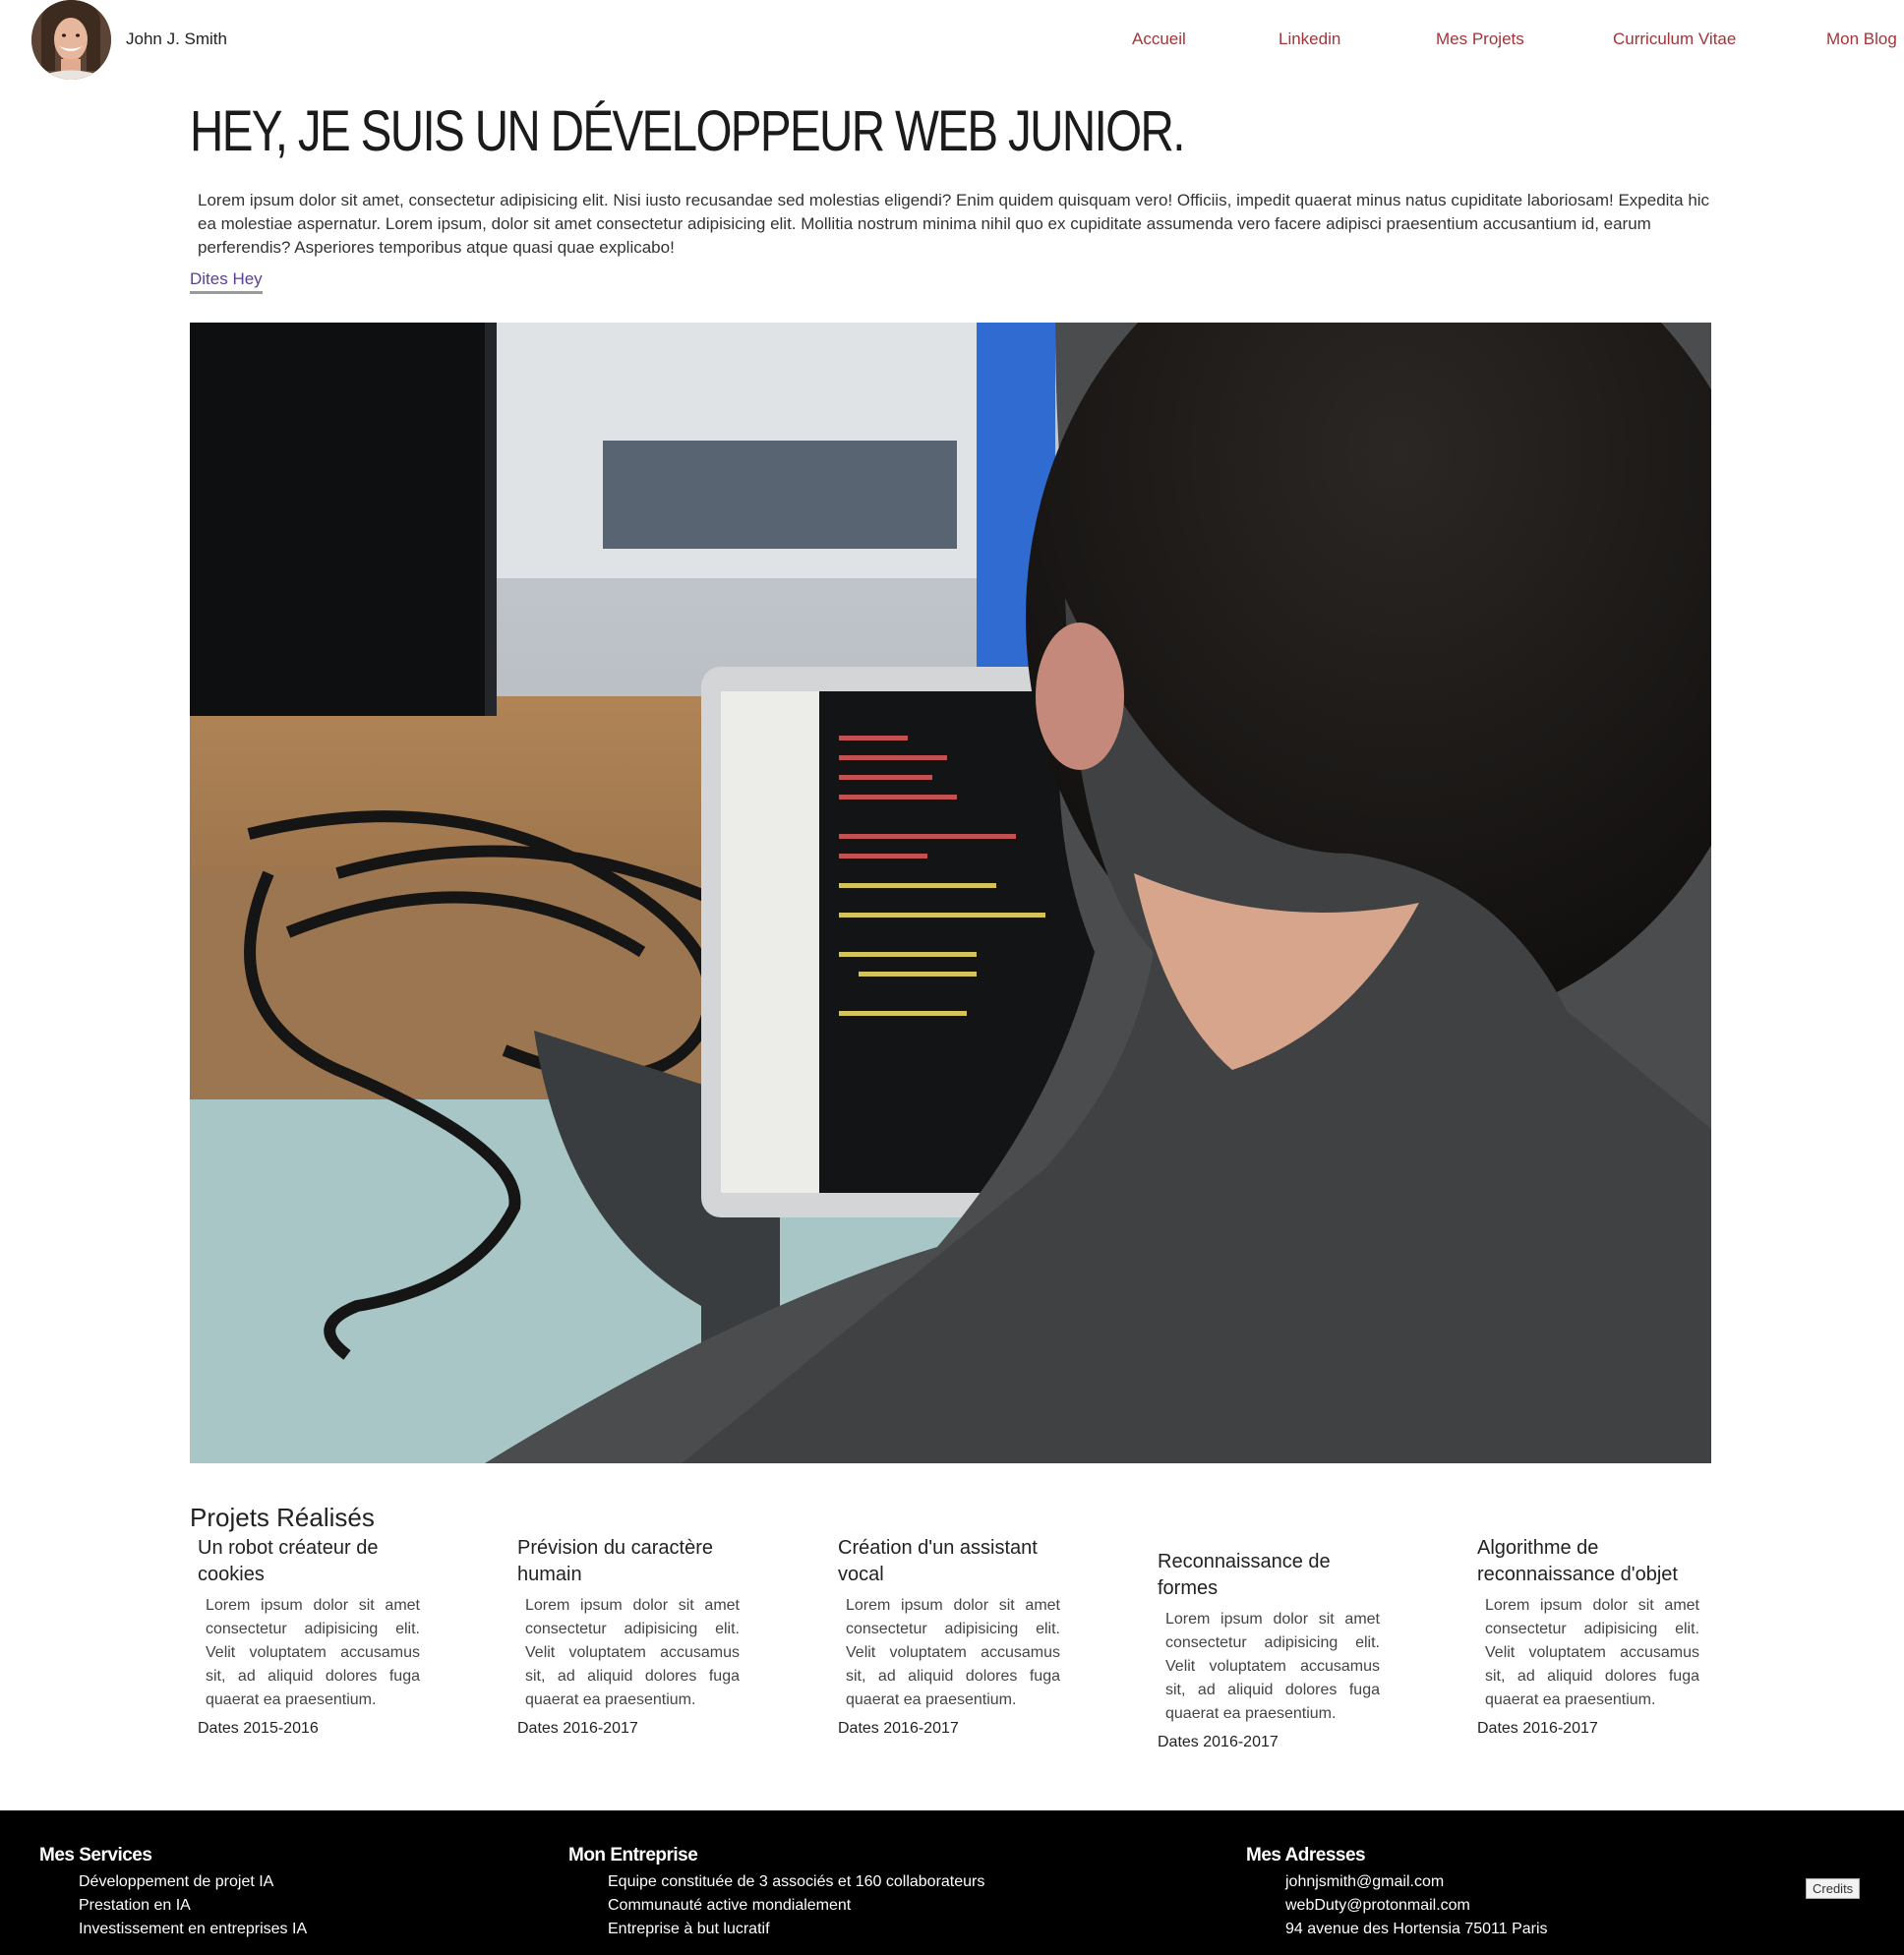 The image size is (1904, 1955). What do you see at coordinates (282, 1517) in the screenshot?
I see `projects-section-title: Projets Réalisés` at bounding box center [282, 1517].